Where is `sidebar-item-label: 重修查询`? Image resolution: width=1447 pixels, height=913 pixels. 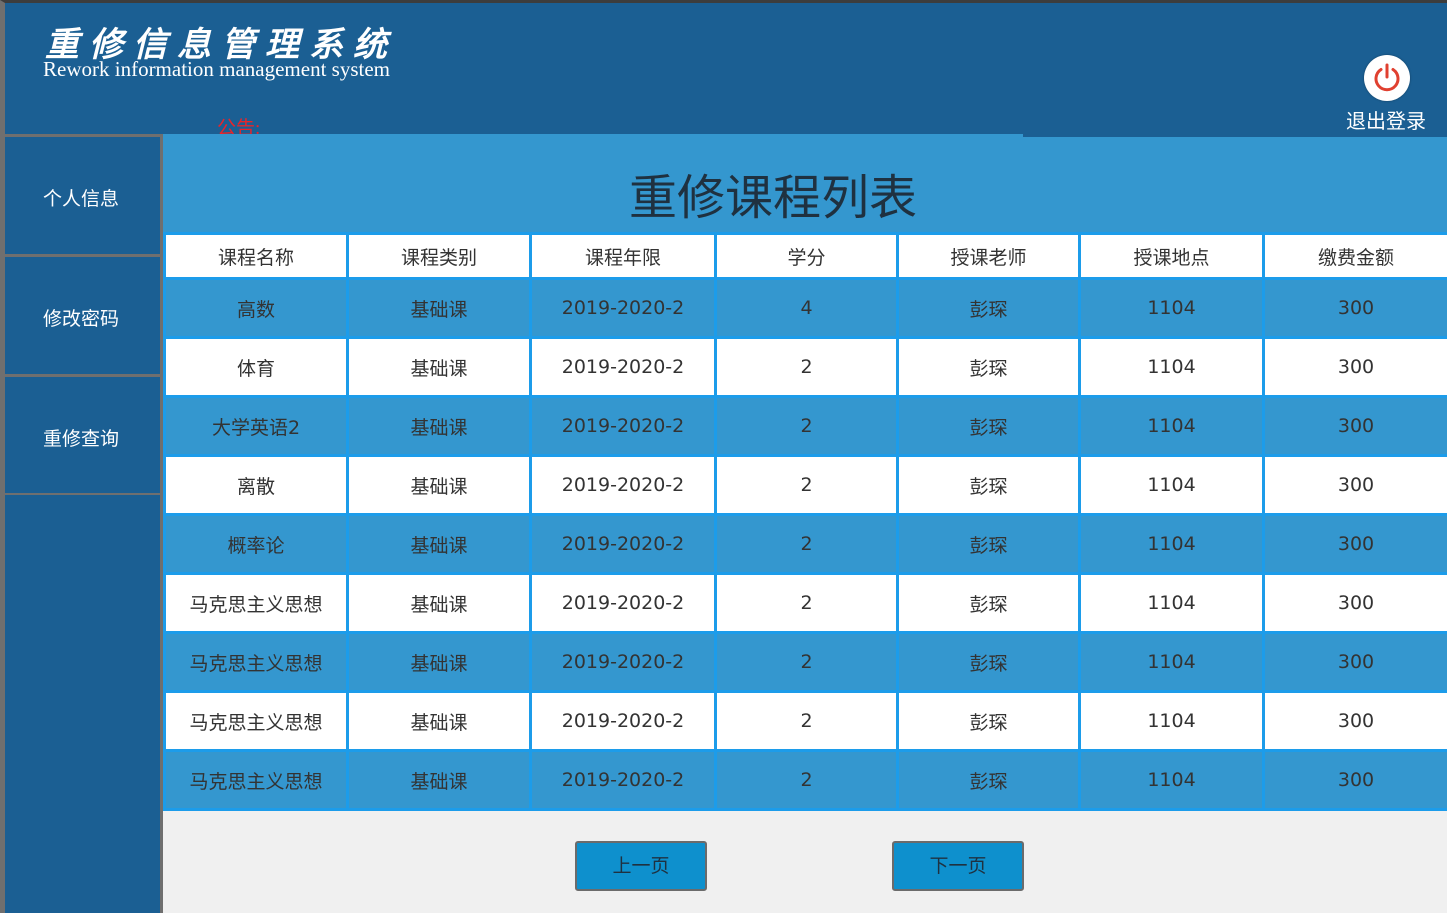 sidebar-item-label: 重修查询 is located at coordinates (81, 437).